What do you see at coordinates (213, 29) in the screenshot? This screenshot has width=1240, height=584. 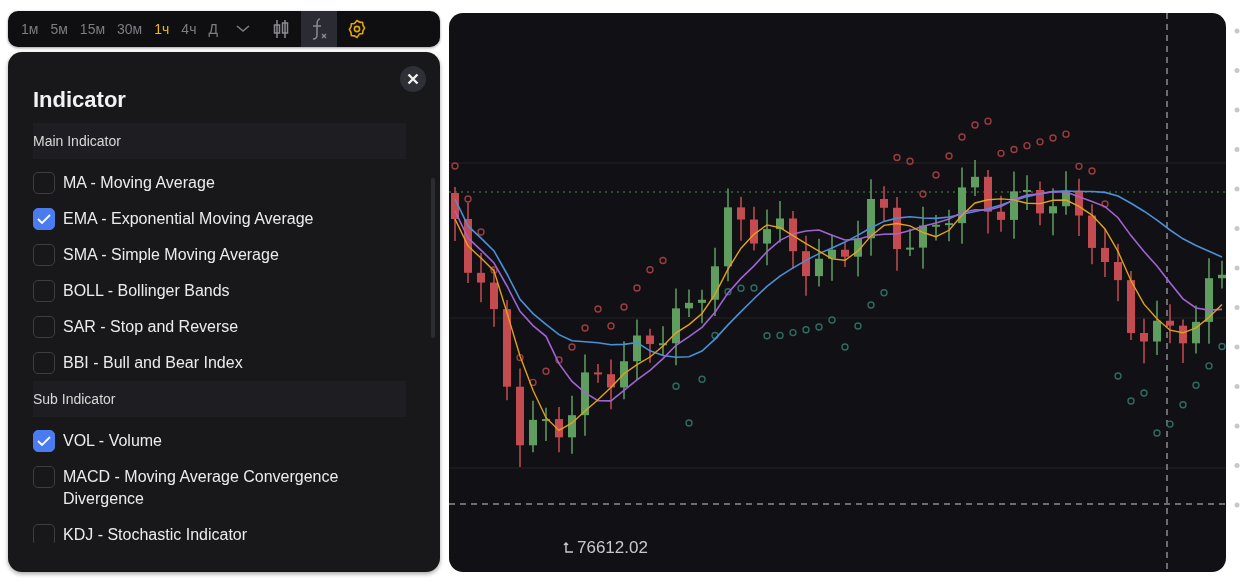 I see `timeframe-tab: Д` at bounding box center [213, 29].